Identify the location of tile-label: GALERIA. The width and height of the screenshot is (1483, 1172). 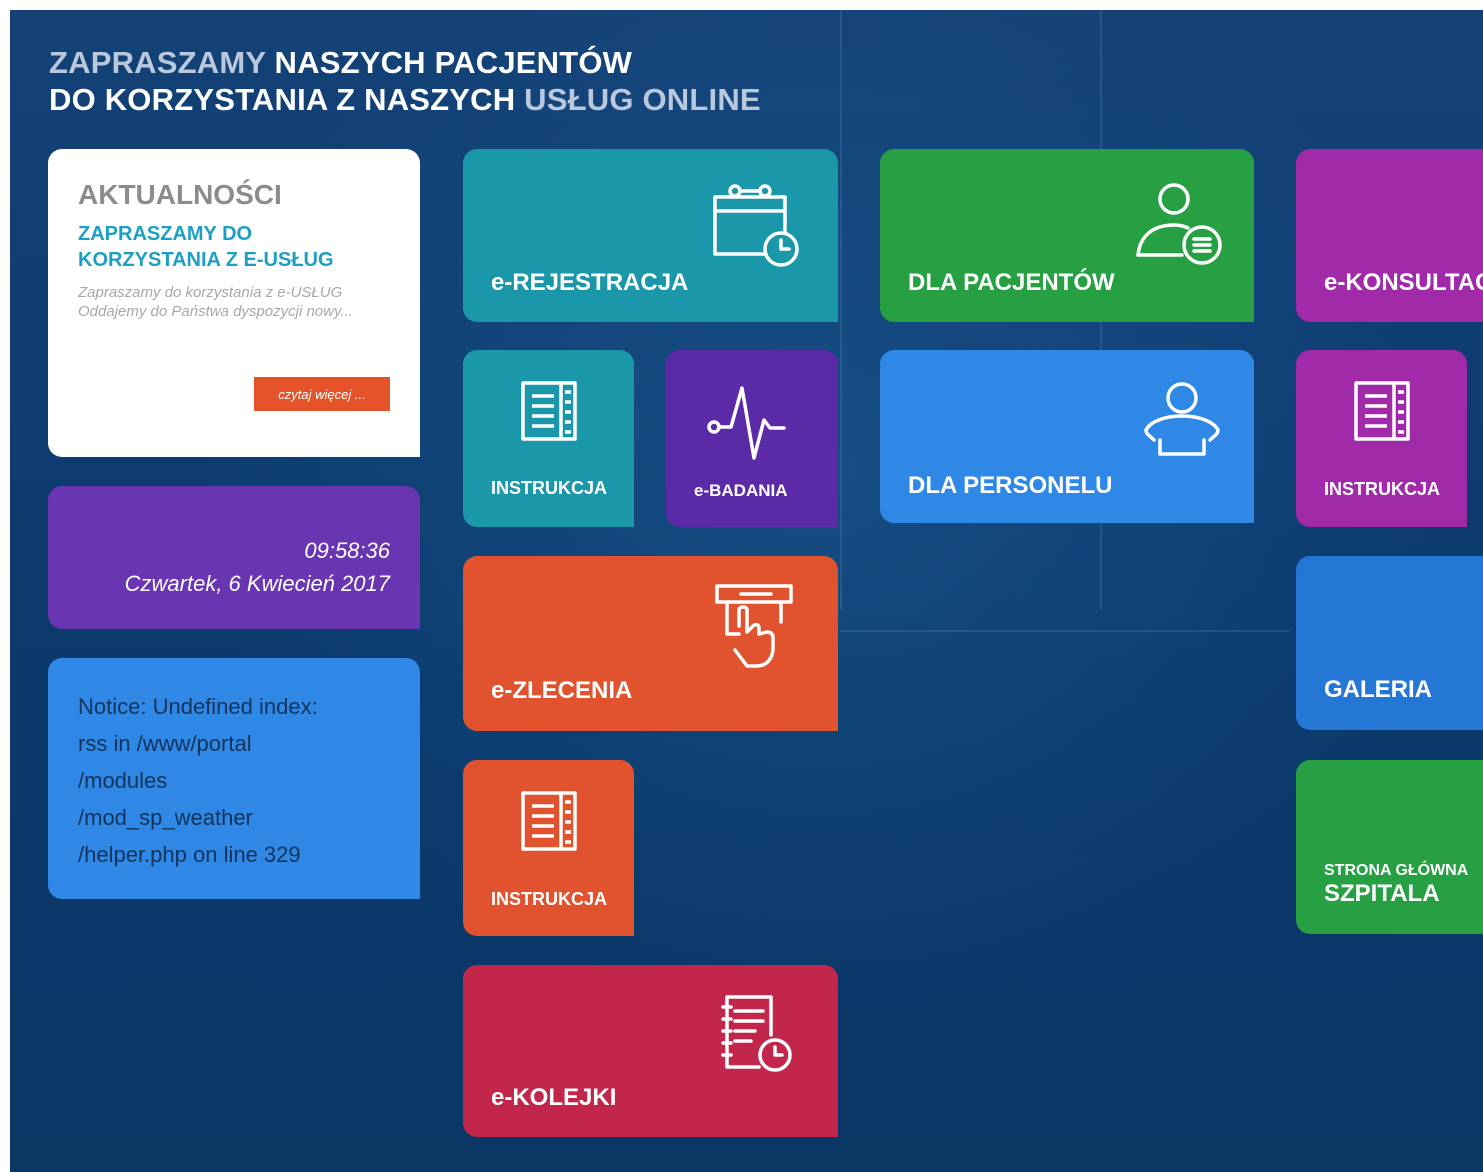
(1378, 689).